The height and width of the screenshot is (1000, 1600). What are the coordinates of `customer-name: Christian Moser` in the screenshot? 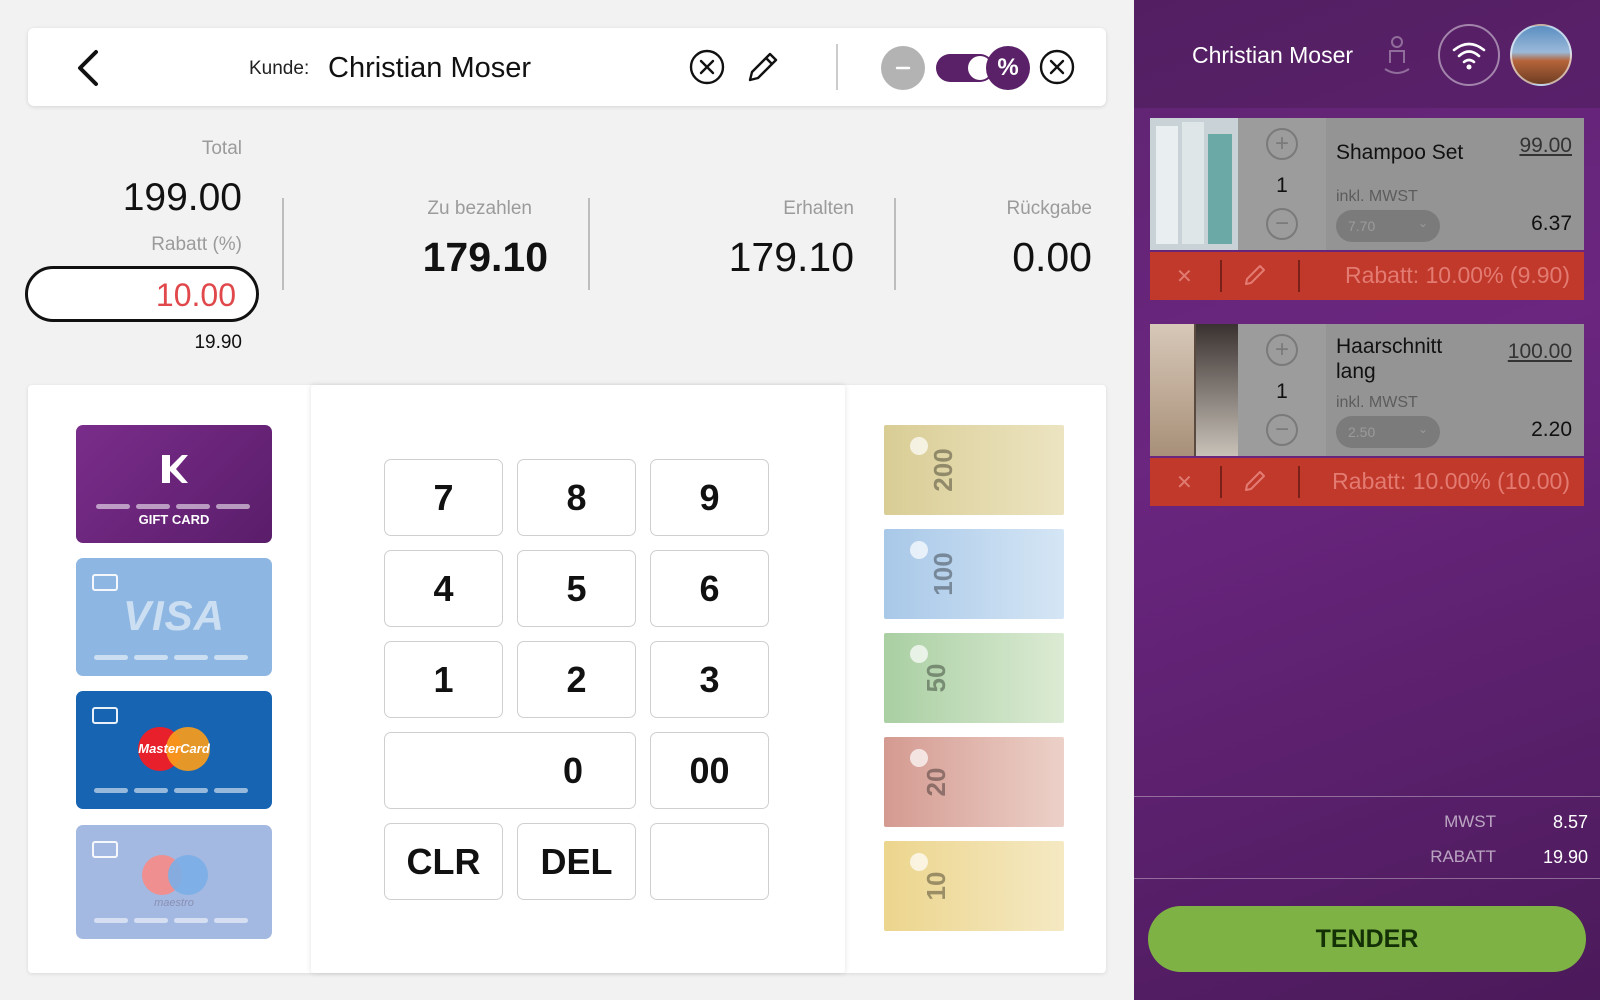 It's located at (430, 68).